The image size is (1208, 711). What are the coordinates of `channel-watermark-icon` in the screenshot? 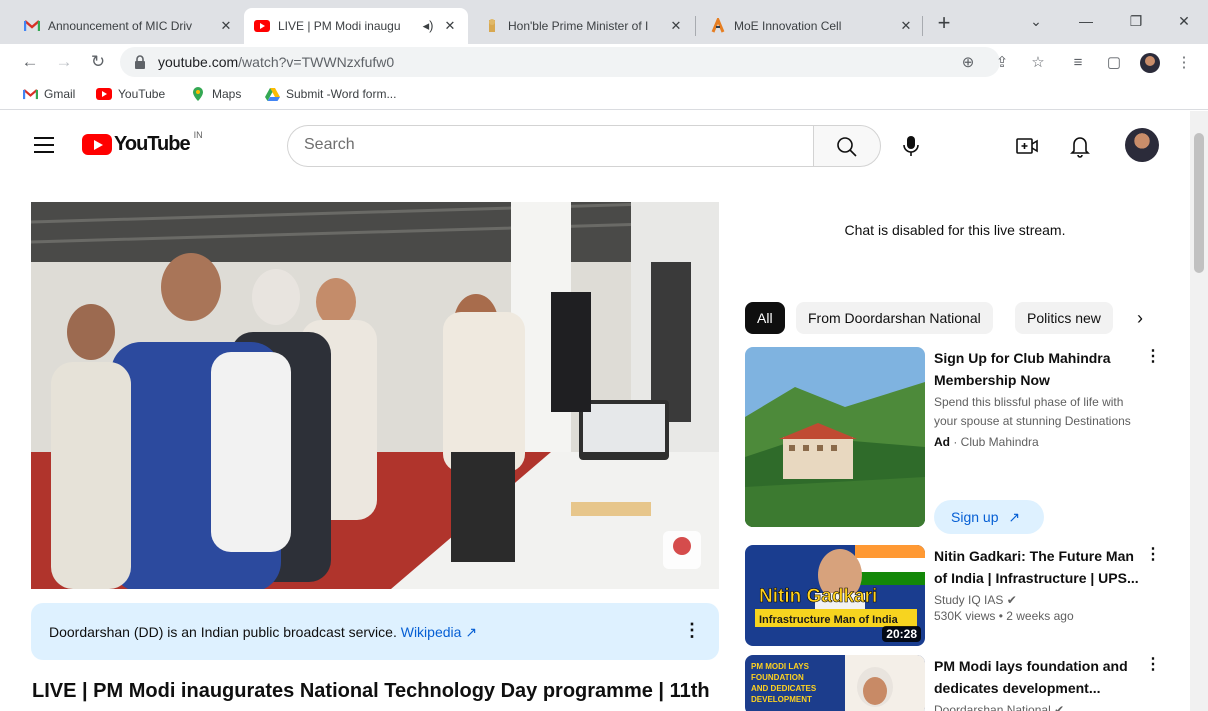 It's located at (682, 550).